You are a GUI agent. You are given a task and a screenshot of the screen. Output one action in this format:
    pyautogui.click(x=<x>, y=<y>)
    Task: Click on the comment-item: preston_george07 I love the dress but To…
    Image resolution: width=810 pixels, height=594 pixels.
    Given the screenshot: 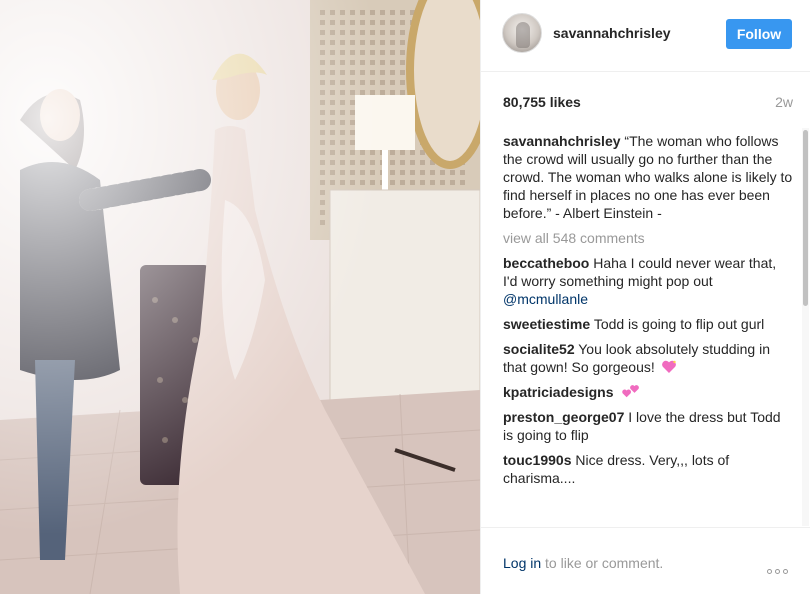 What is the action you would take?
    pyautogui.click(x=648, y=426)
    